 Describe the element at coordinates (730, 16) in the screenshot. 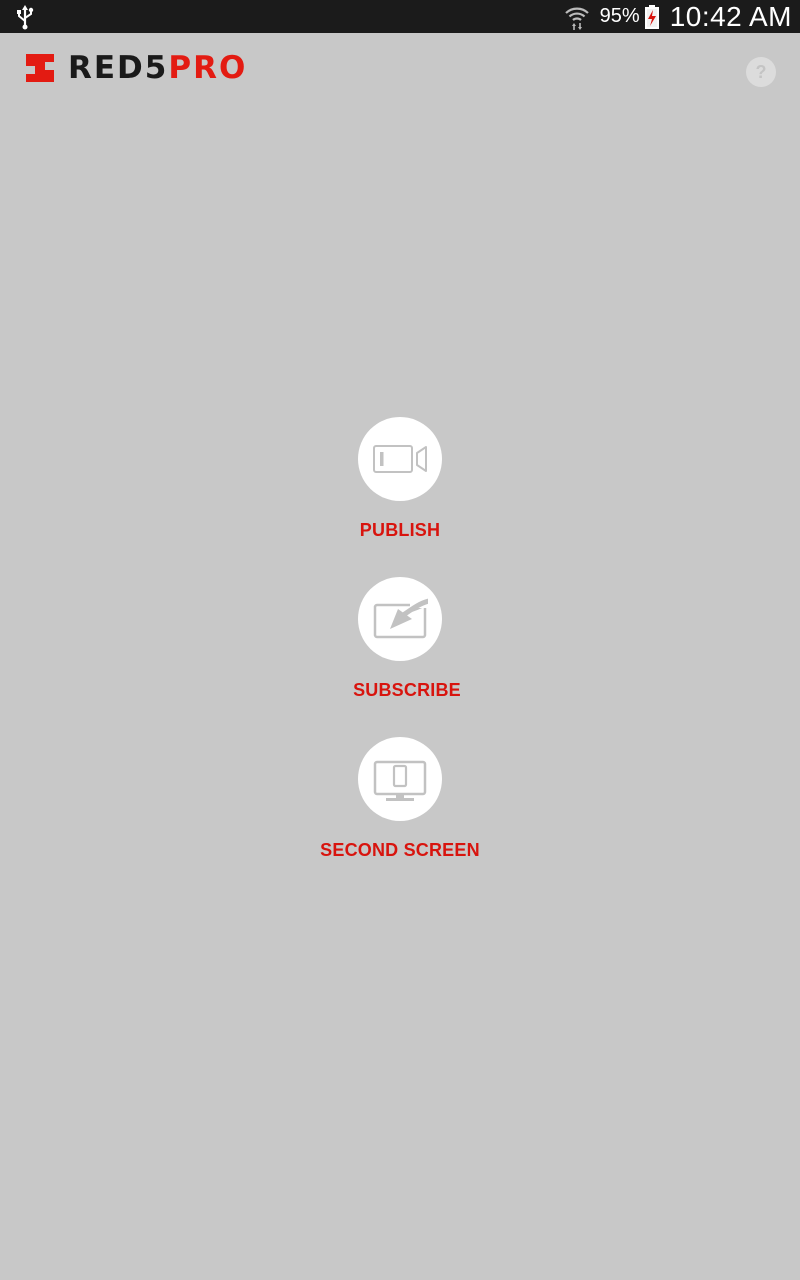

I see `clock: 10:42 AM` at that location.